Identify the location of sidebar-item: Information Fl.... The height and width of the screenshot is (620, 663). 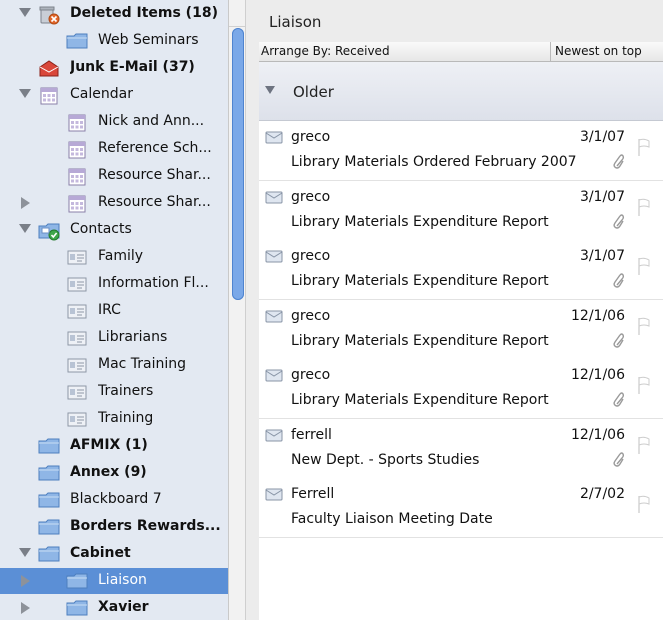
(114, 284).